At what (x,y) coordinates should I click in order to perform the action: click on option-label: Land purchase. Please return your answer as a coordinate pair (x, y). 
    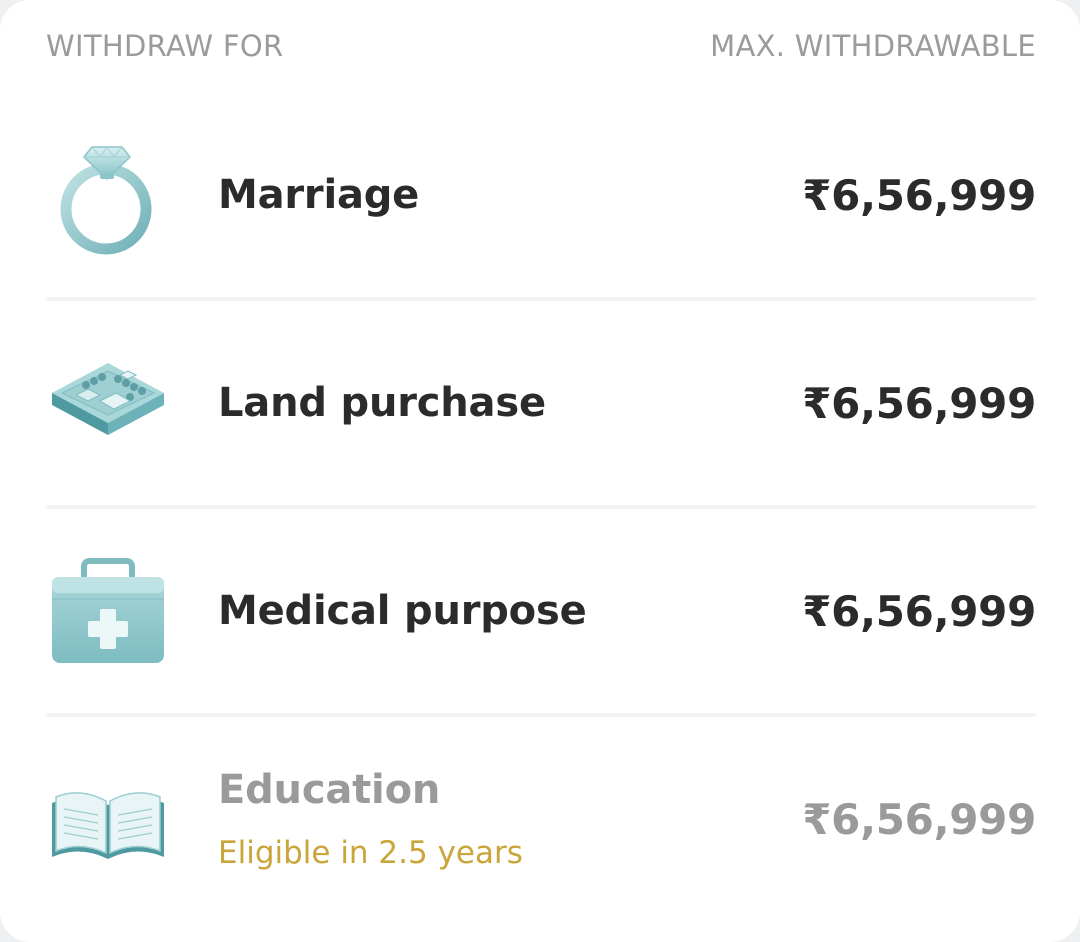
    Looking at the image, I should click on (382, 403).